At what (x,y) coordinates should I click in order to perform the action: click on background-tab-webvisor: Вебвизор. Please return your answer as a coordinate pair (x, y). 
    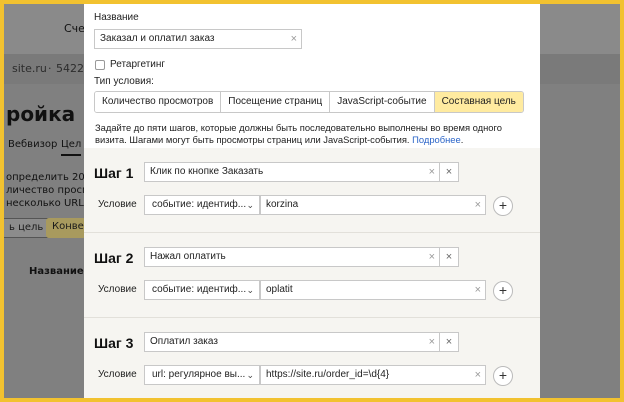
    Looking at the image, I should click on (33, 144).